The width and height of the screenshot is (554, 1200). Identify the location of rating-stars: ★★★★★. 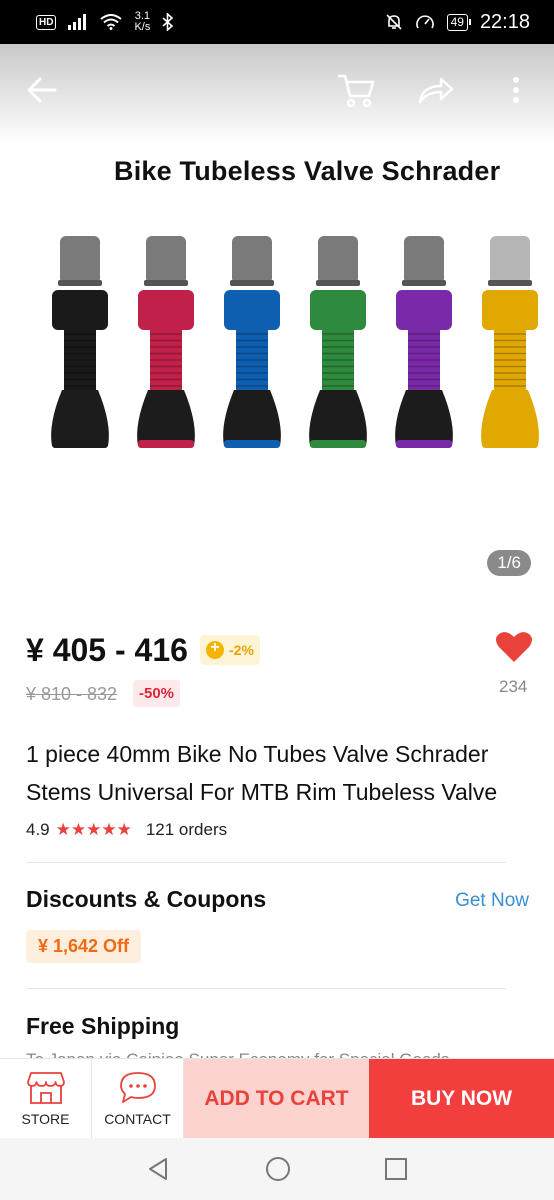
(93, 829).